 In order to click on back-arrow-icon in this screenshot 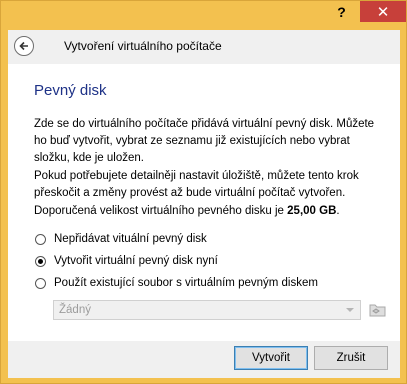, I will do `click(23, 46)`.